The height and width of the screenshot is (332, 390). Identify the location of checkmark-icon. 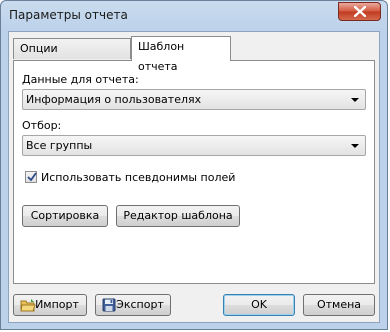
(32, 177).